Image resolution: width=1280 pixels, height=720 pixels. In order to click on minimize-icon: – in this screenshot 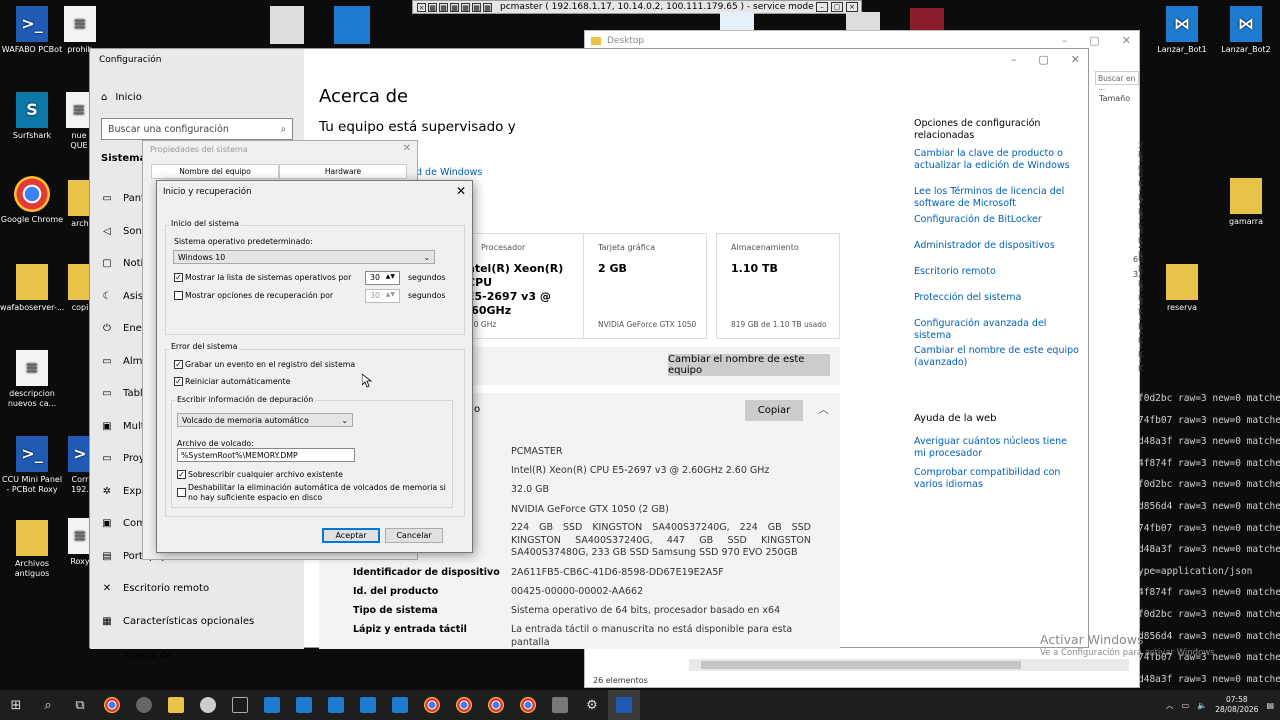, I will do `click(1065, 40)`.